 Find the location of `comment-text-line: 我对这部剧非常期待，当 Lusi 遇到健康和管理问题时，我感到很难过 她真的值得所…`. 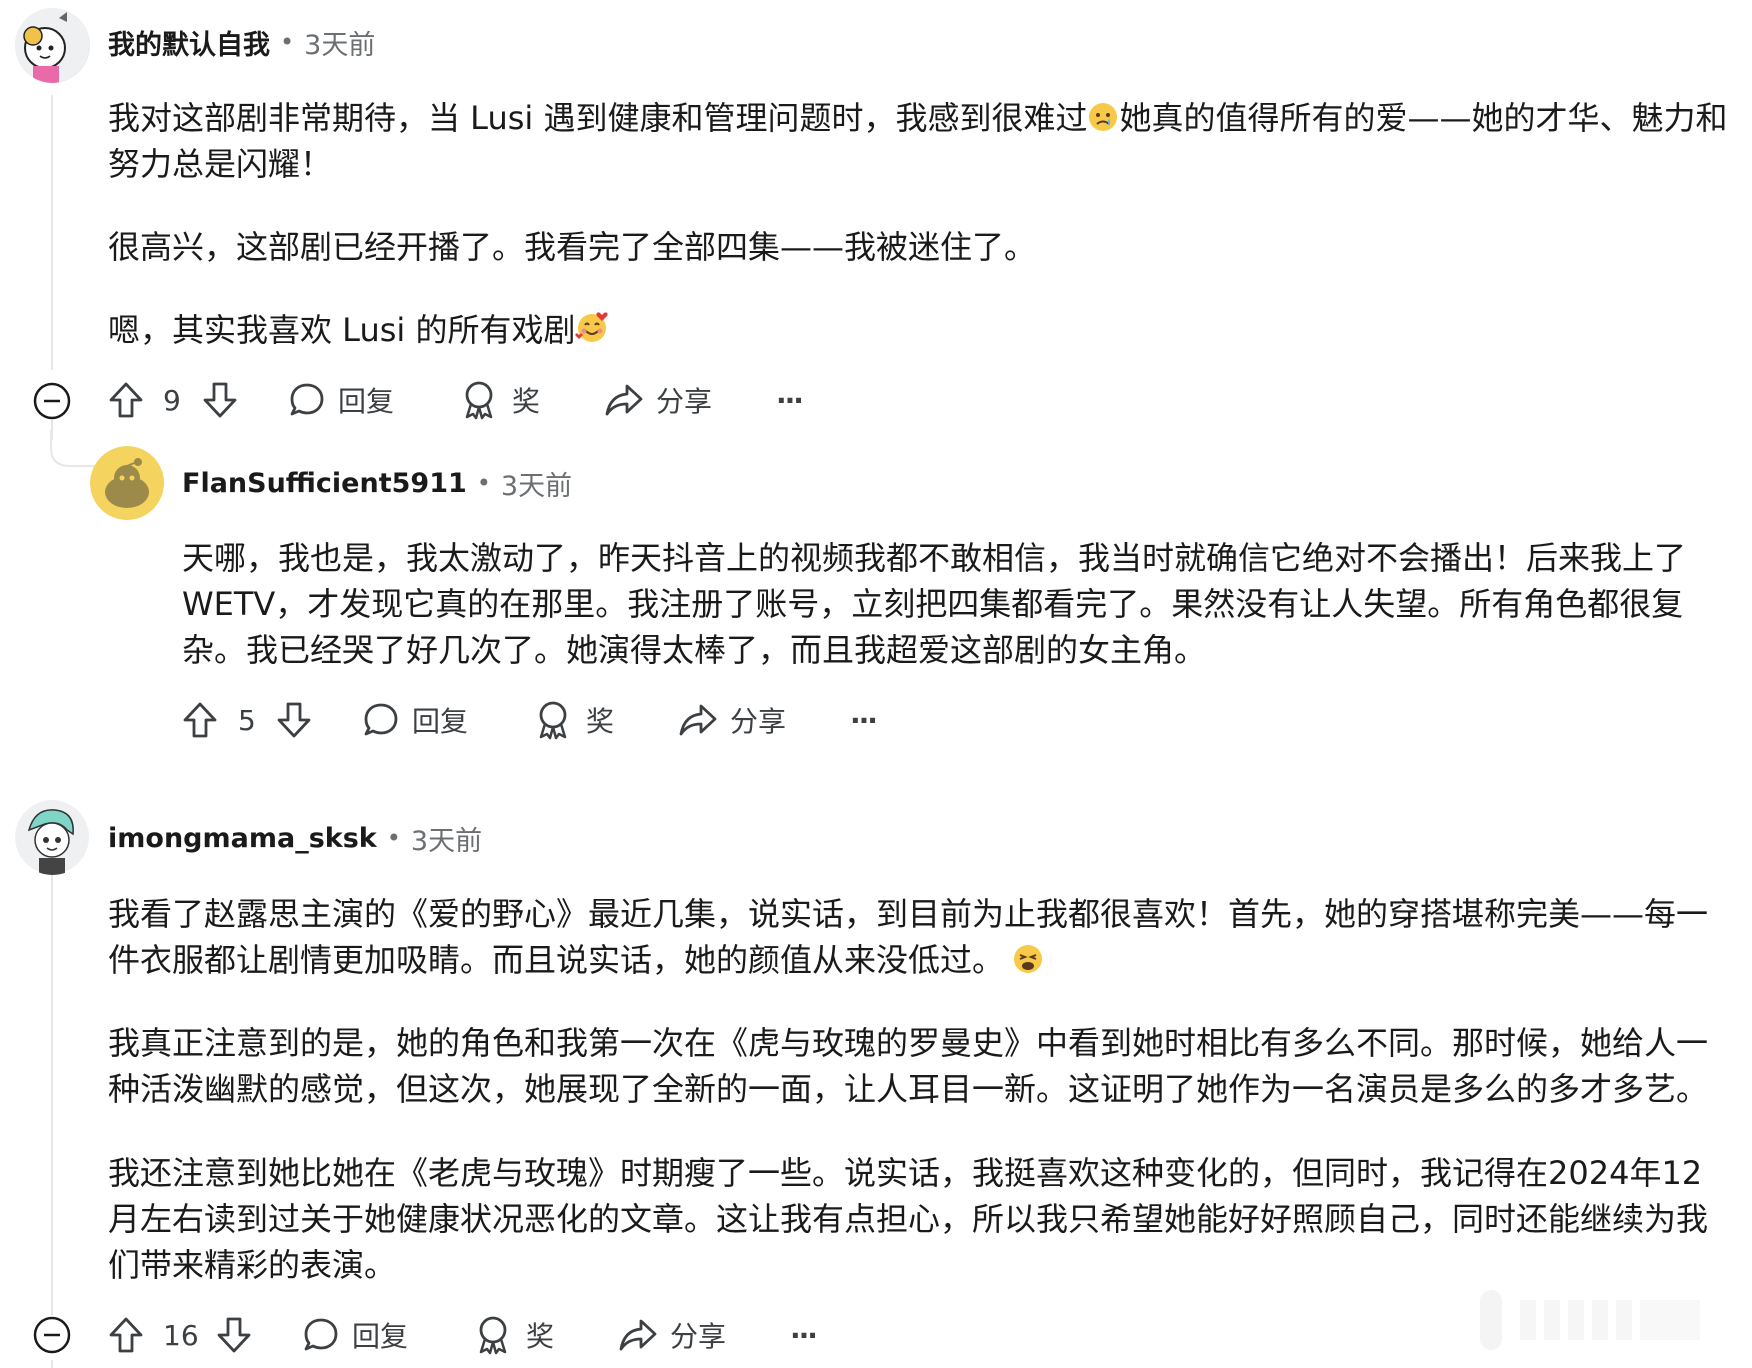

comment-text-line: 我对这部剧非常期待，当 Lusi 遇到健康和管理问题时，我感到很难过 她真的值得所… is located at coordinates (917, 120).